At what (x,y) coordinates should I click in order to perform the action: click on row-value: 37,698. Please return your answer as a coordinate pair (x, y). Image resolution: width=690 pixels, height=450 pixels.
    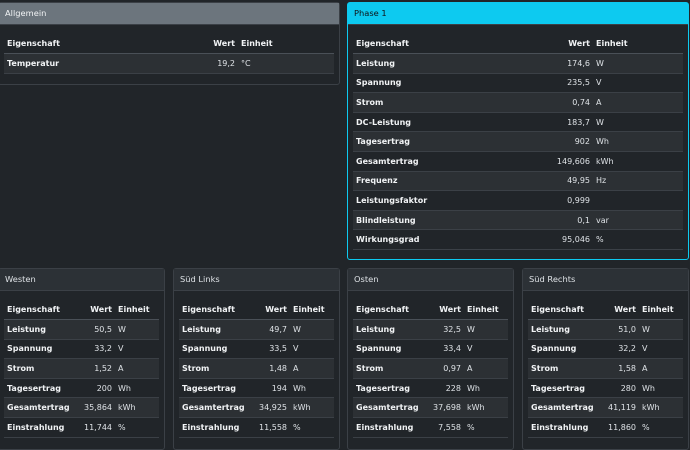
    Looking at the image, I should click on (447, 408).